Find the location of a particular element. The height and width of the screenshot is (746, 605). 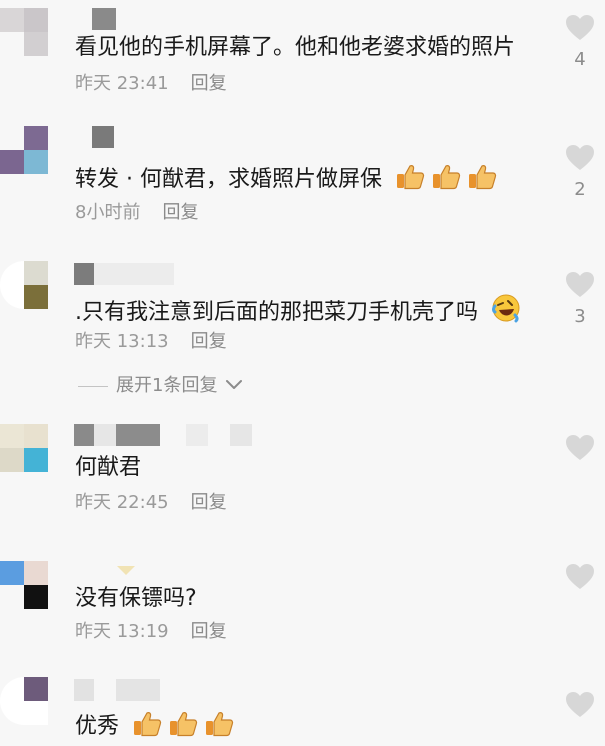

comment-time: 昨天 13:19 is located at coordinates (122, 631).